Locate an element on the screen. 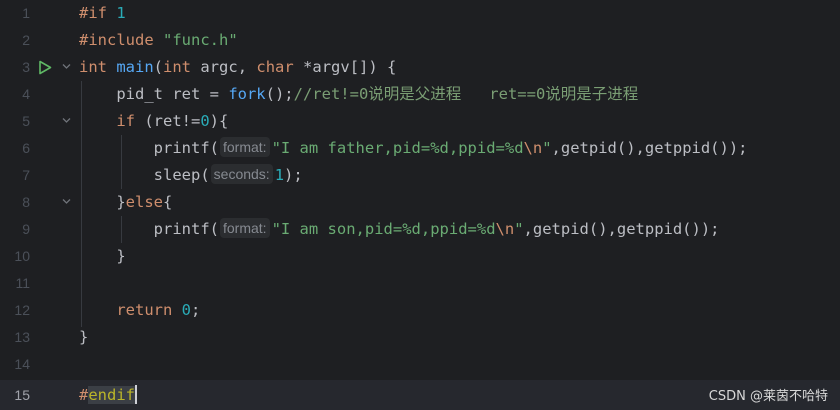 This screenshot has height=410, width=840. code-fragment: ; is located at coordinates (196, 310).